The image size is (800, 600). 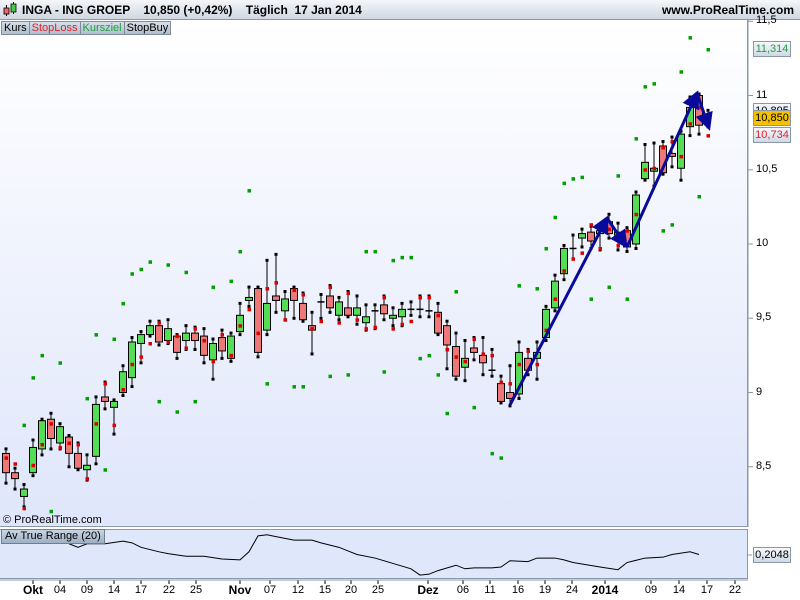 What do you see at coordinates (33, 590) in the screenshot?
I see `date-tick-label: Okt` at bounding box center [33, 590].